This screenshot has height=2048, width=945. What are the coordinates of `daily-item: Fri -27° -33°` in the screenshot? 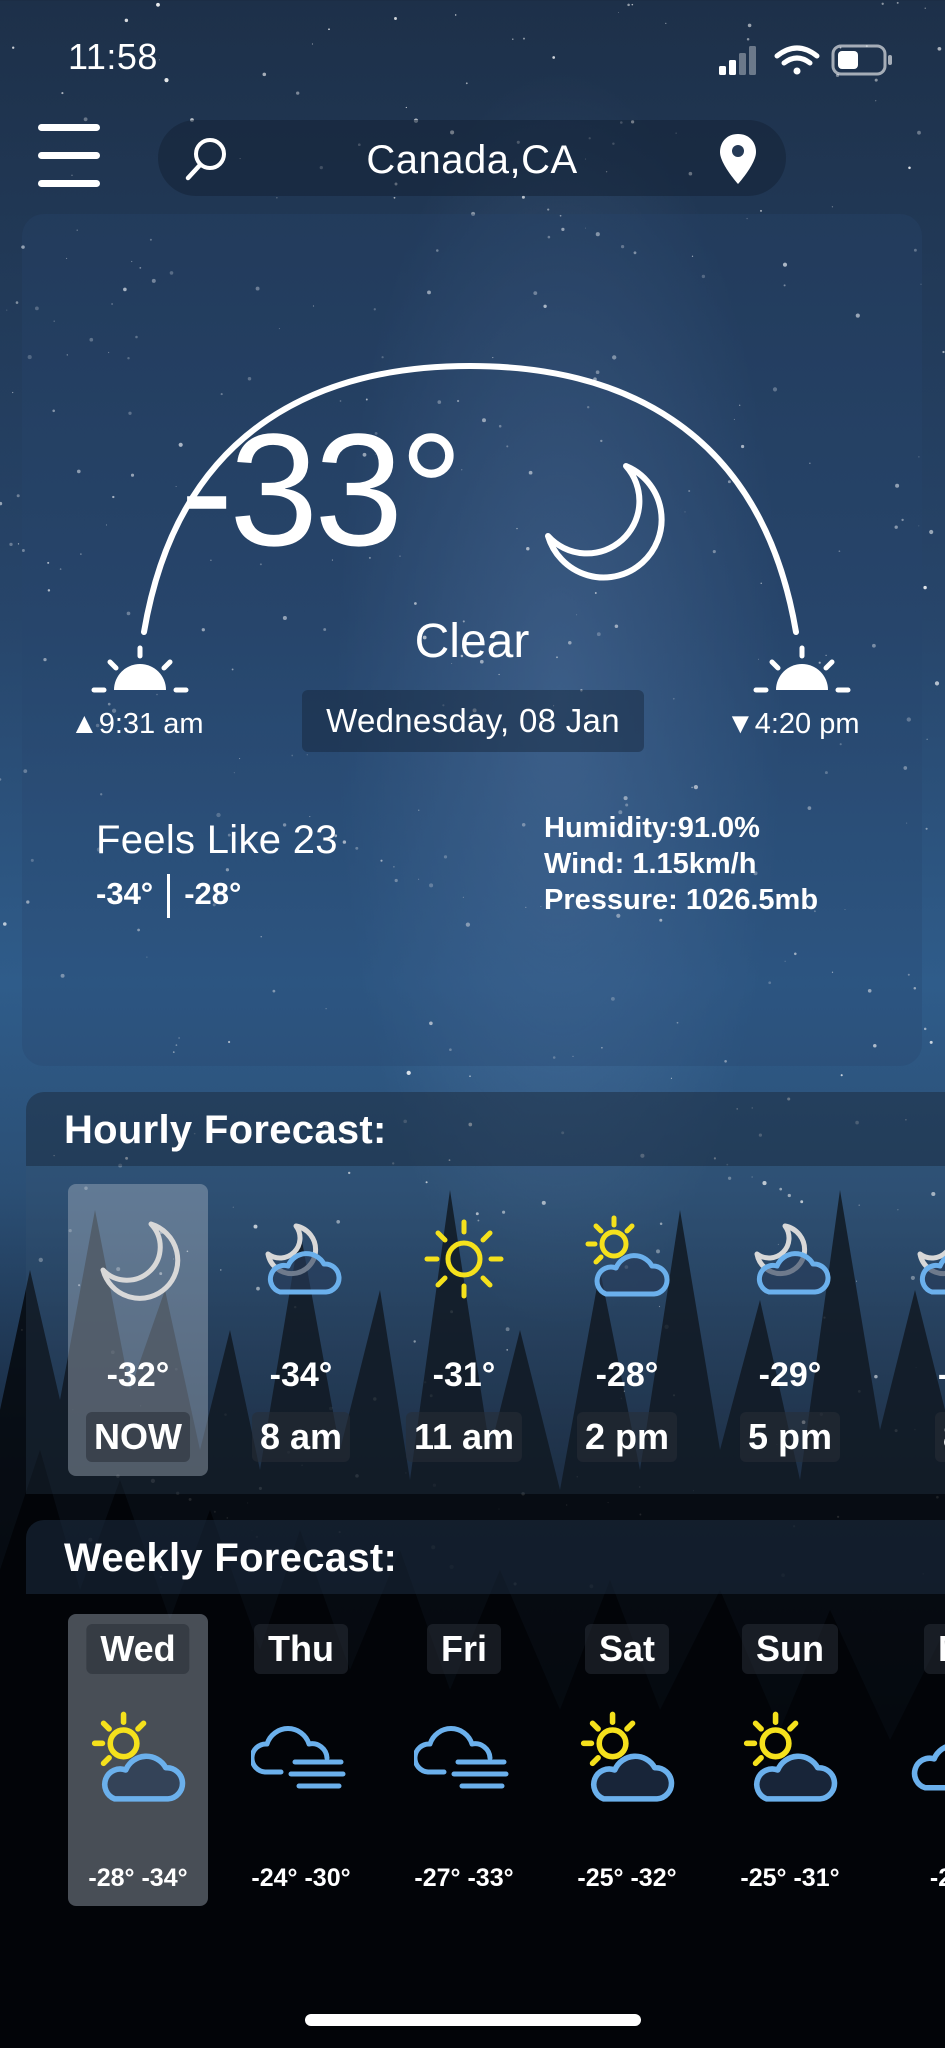 It's located at (464, 1760).